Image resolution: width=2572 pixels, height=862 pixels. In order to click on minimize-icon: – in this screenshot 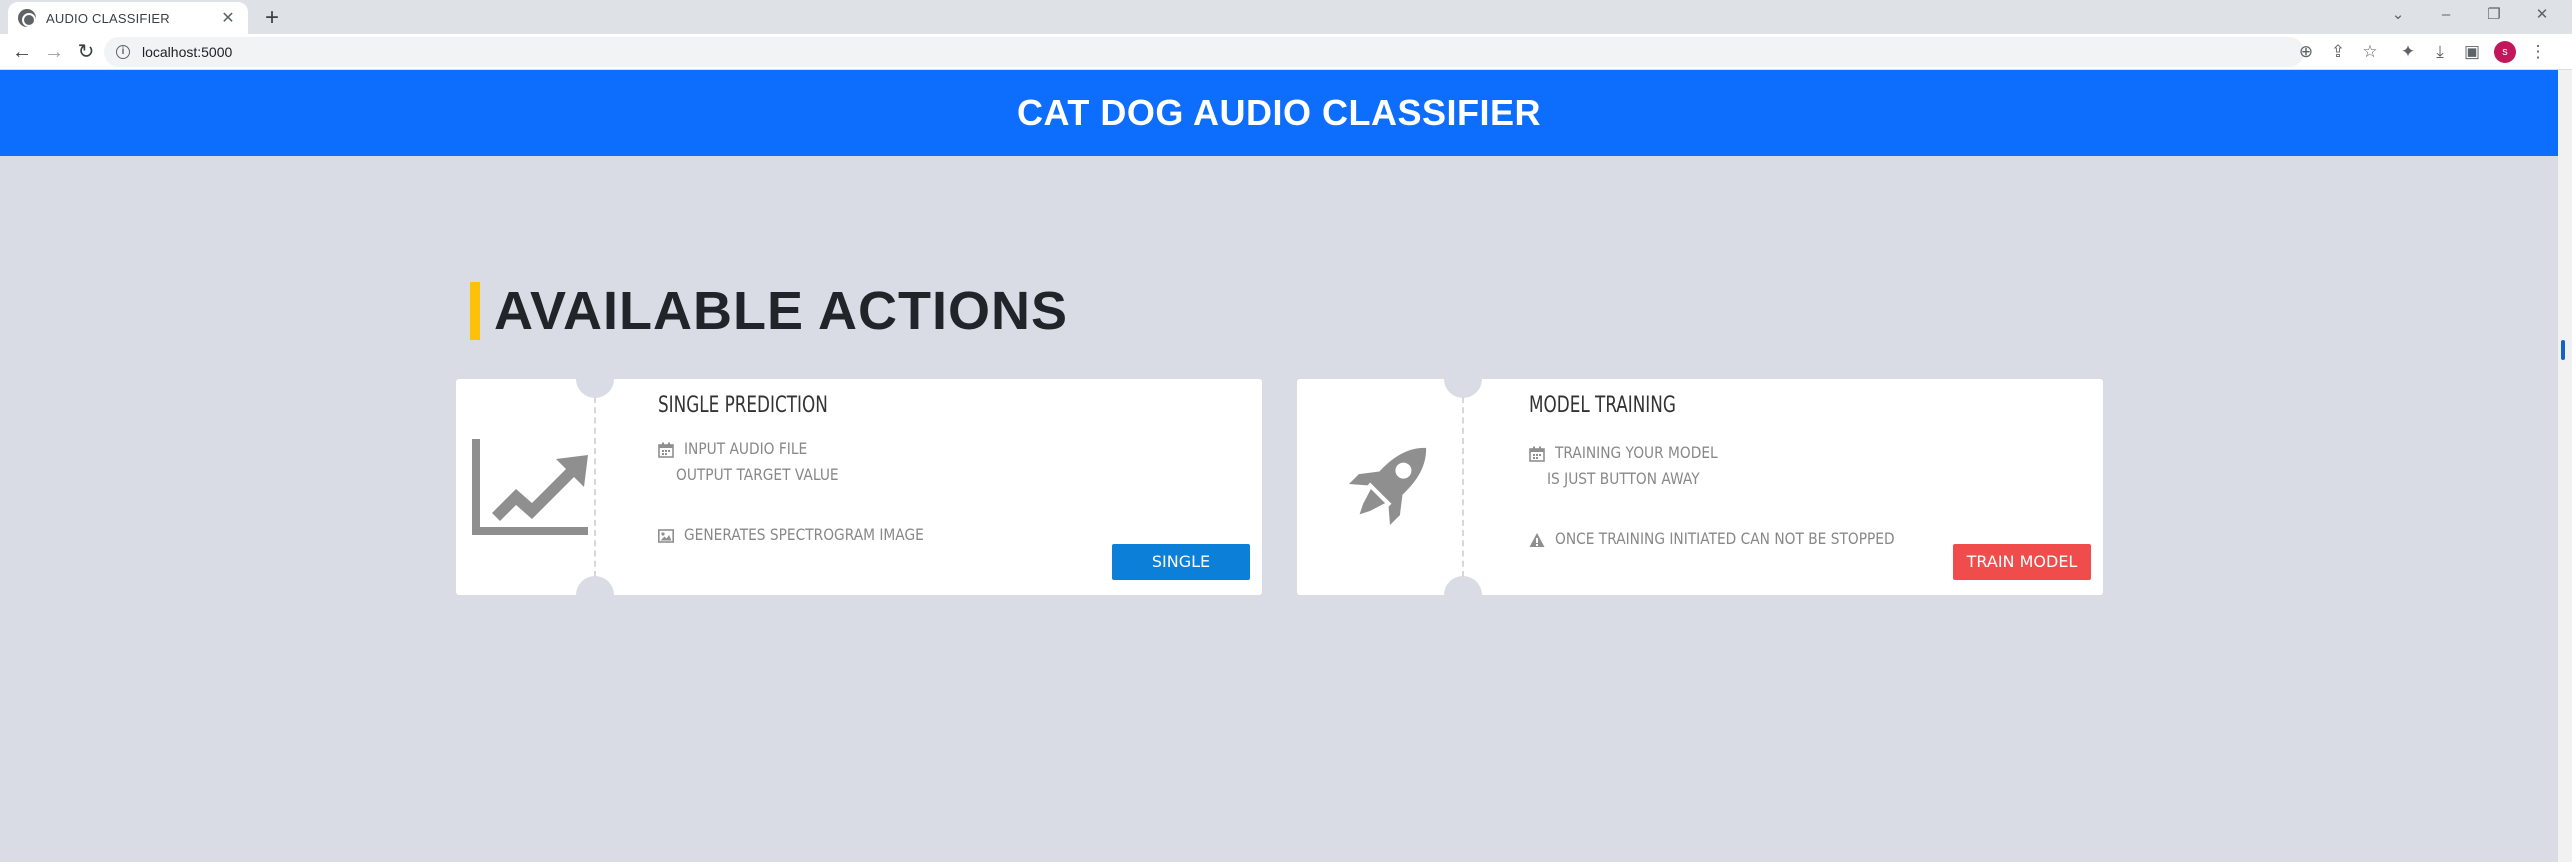, I will do `click(2446, 15)`.